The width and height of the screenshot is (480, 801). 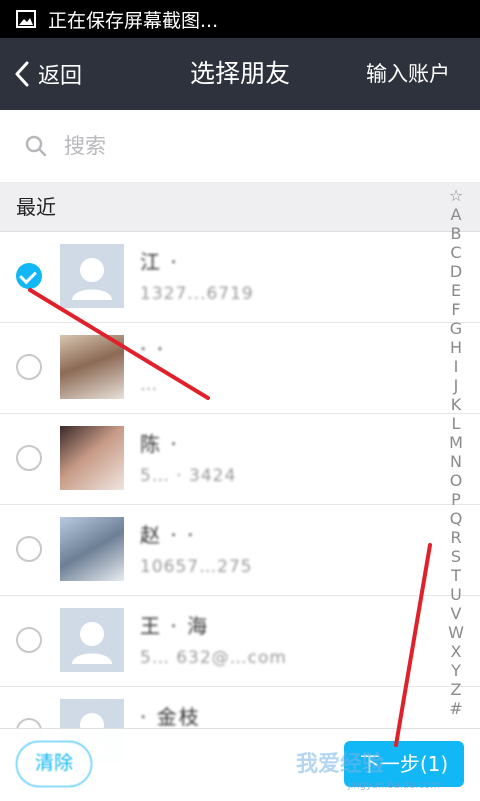 I want to click on index-letter: L, so click(x=456, y=423).